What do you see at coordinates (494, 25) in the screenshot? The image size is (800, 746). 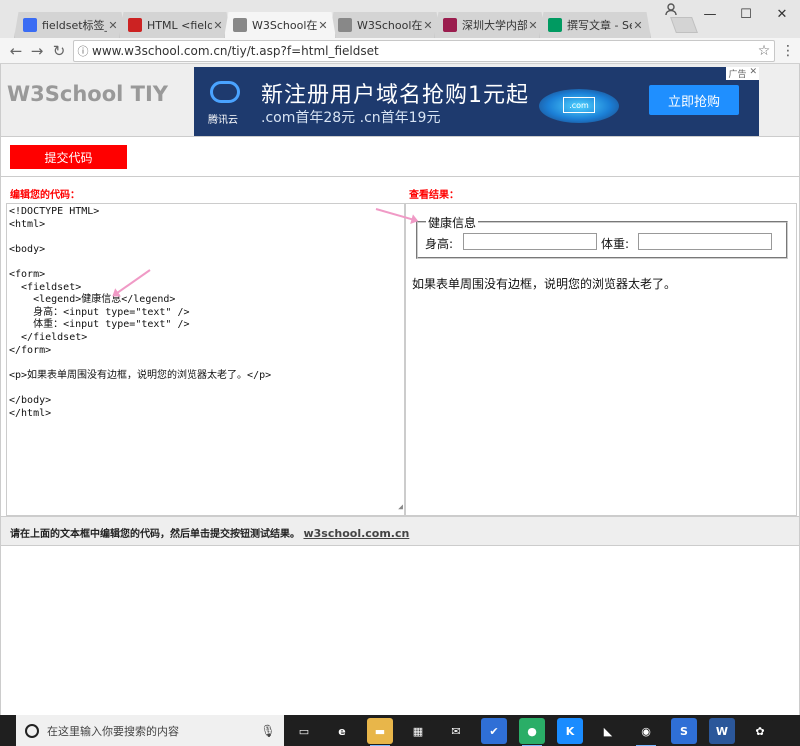 I see `tab-title: 深圳大学内部网` at bounding box center [494, 25].